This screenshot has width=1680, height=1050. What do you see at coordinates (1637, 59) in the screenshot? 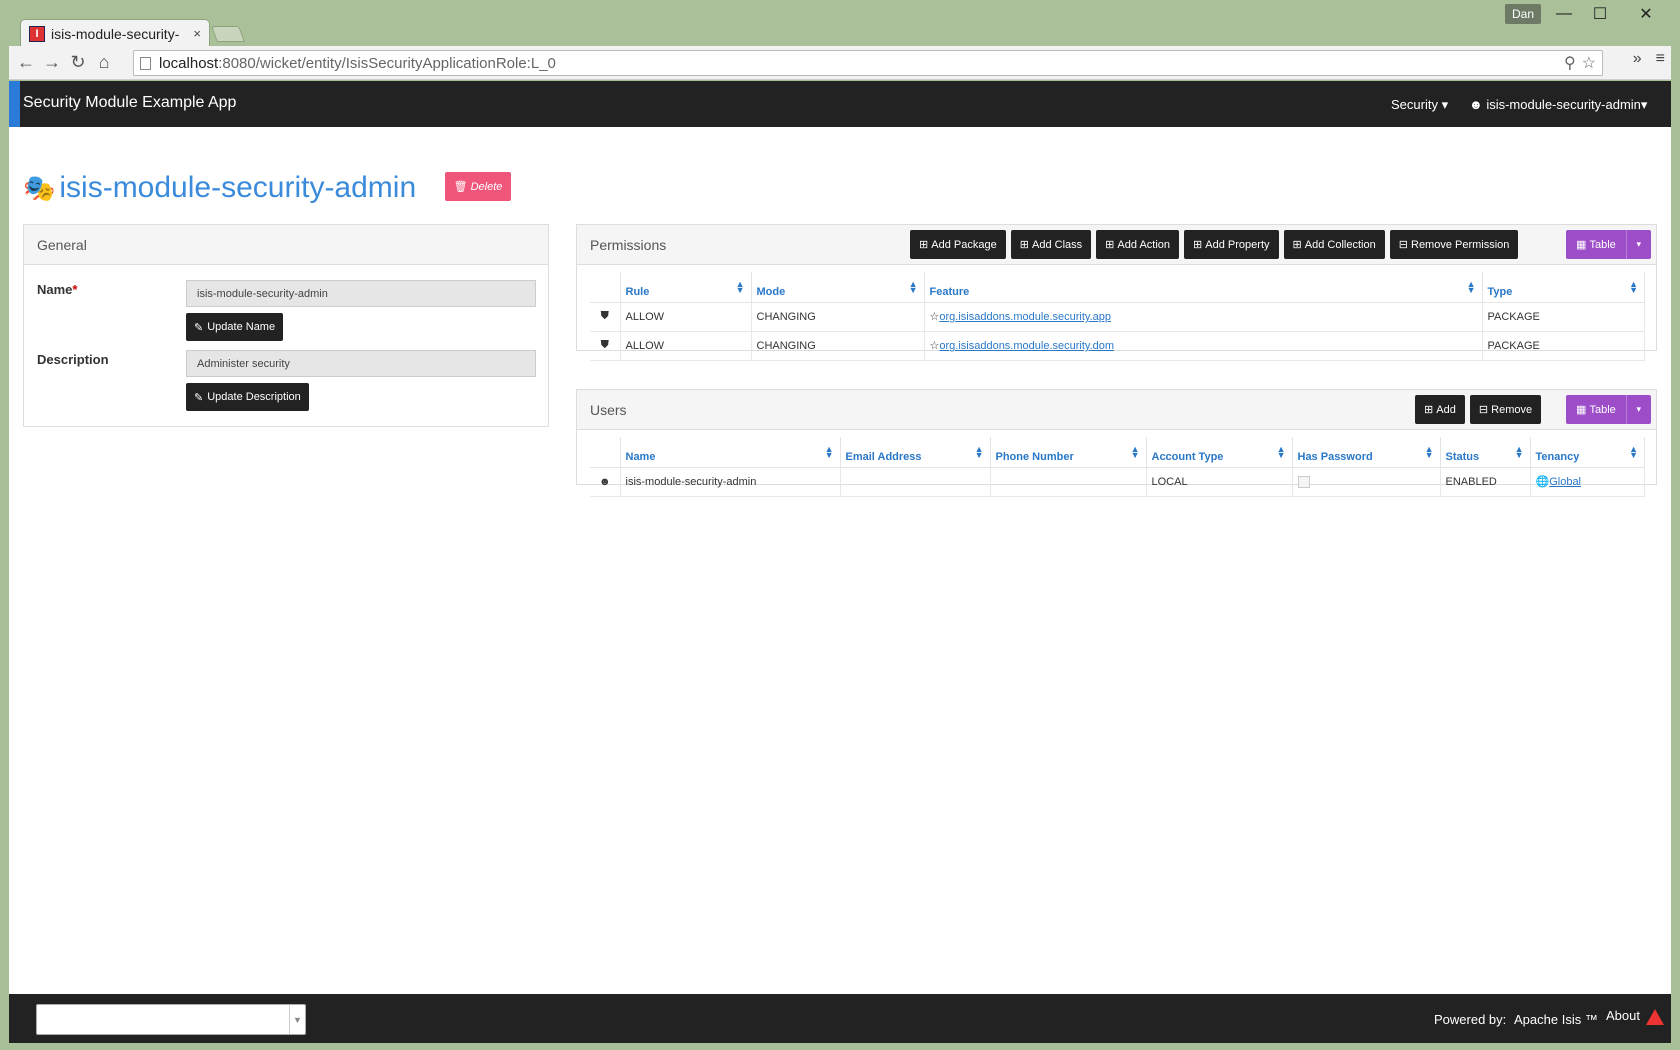
I see `extensions-more-icon: »` at bounding box center [1637, 59].